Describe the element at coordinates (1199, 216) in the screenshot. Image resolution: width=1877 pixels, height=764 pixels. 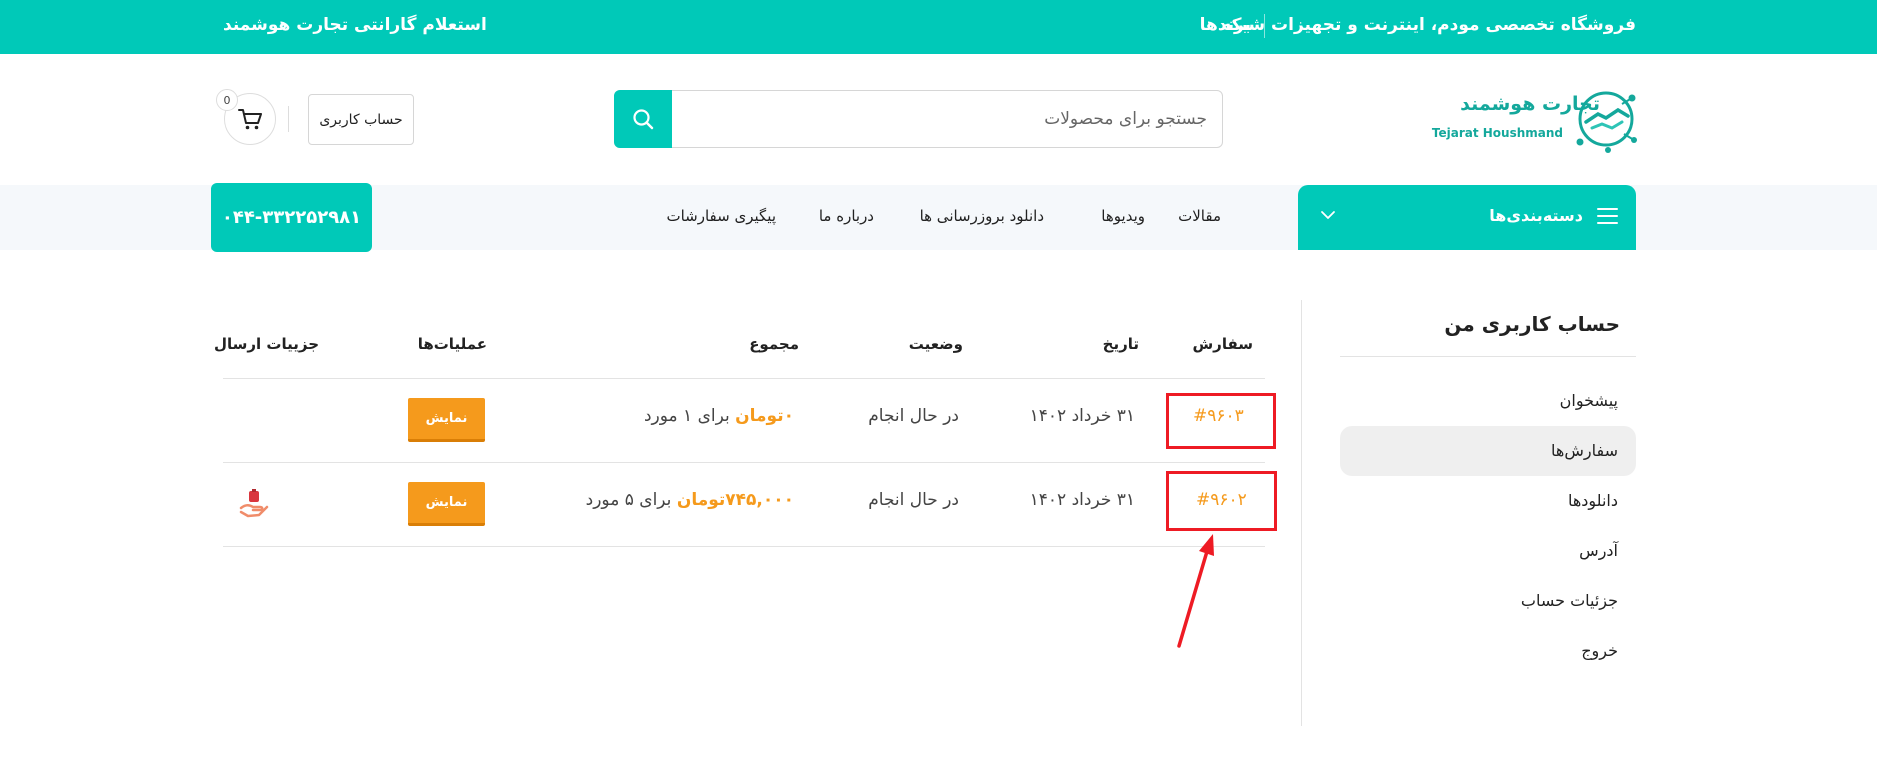
I see `nav-articles: مقالات` at that location.